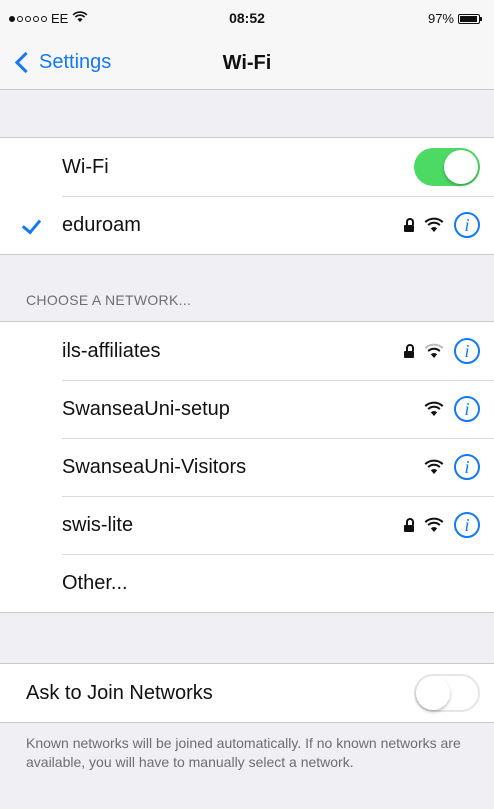 The image size is (494, 809). Describe the element at coordinates (85, 166) in the screenshot. I see `wifi-toggle-label: Wi-Fi` at that location.